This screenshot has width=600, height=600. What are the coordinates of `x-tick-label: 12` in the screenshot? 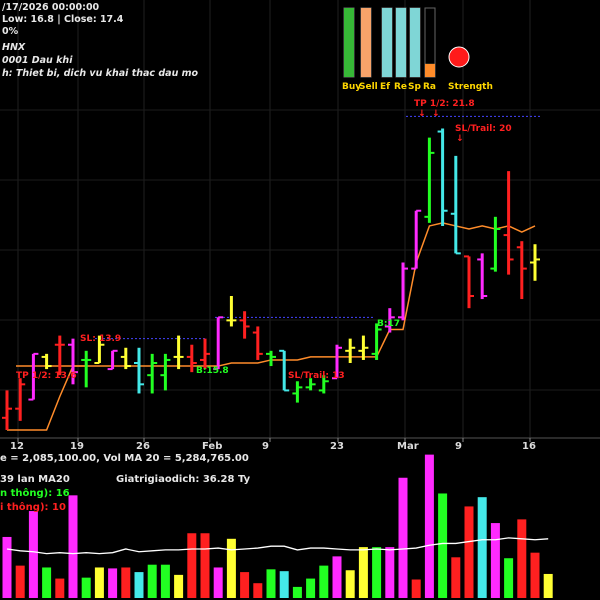 It's located at (17, 446).